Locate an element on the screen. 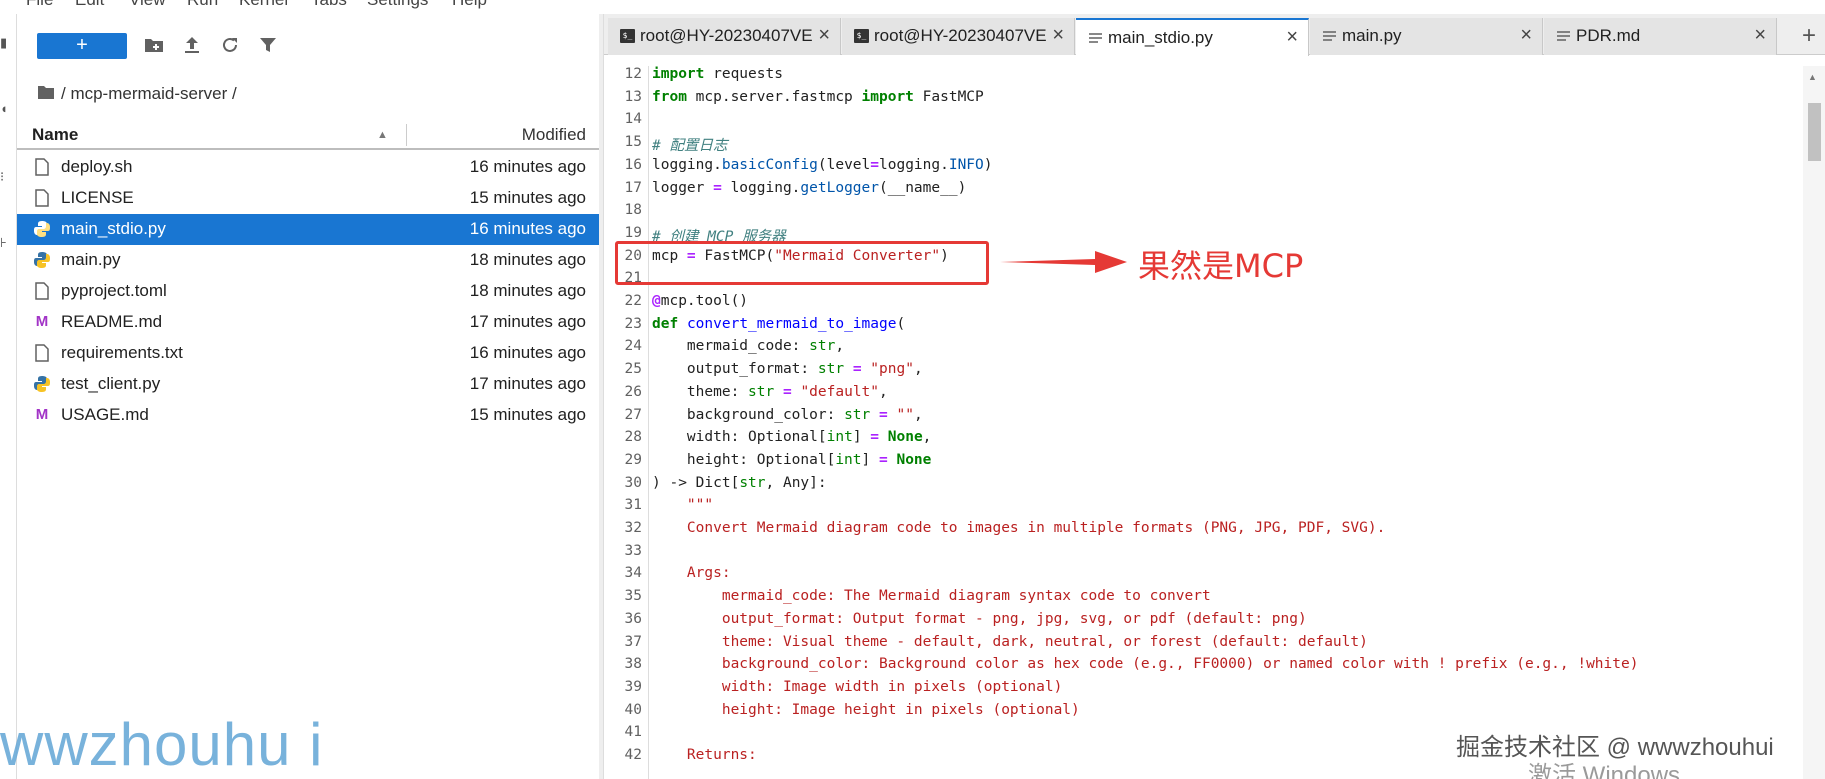 Image resolution: width=1825 pixels, height=779 pixels. breadcrumb-path: / mcp-mermaid-server / is located at coordinates (149, 93).